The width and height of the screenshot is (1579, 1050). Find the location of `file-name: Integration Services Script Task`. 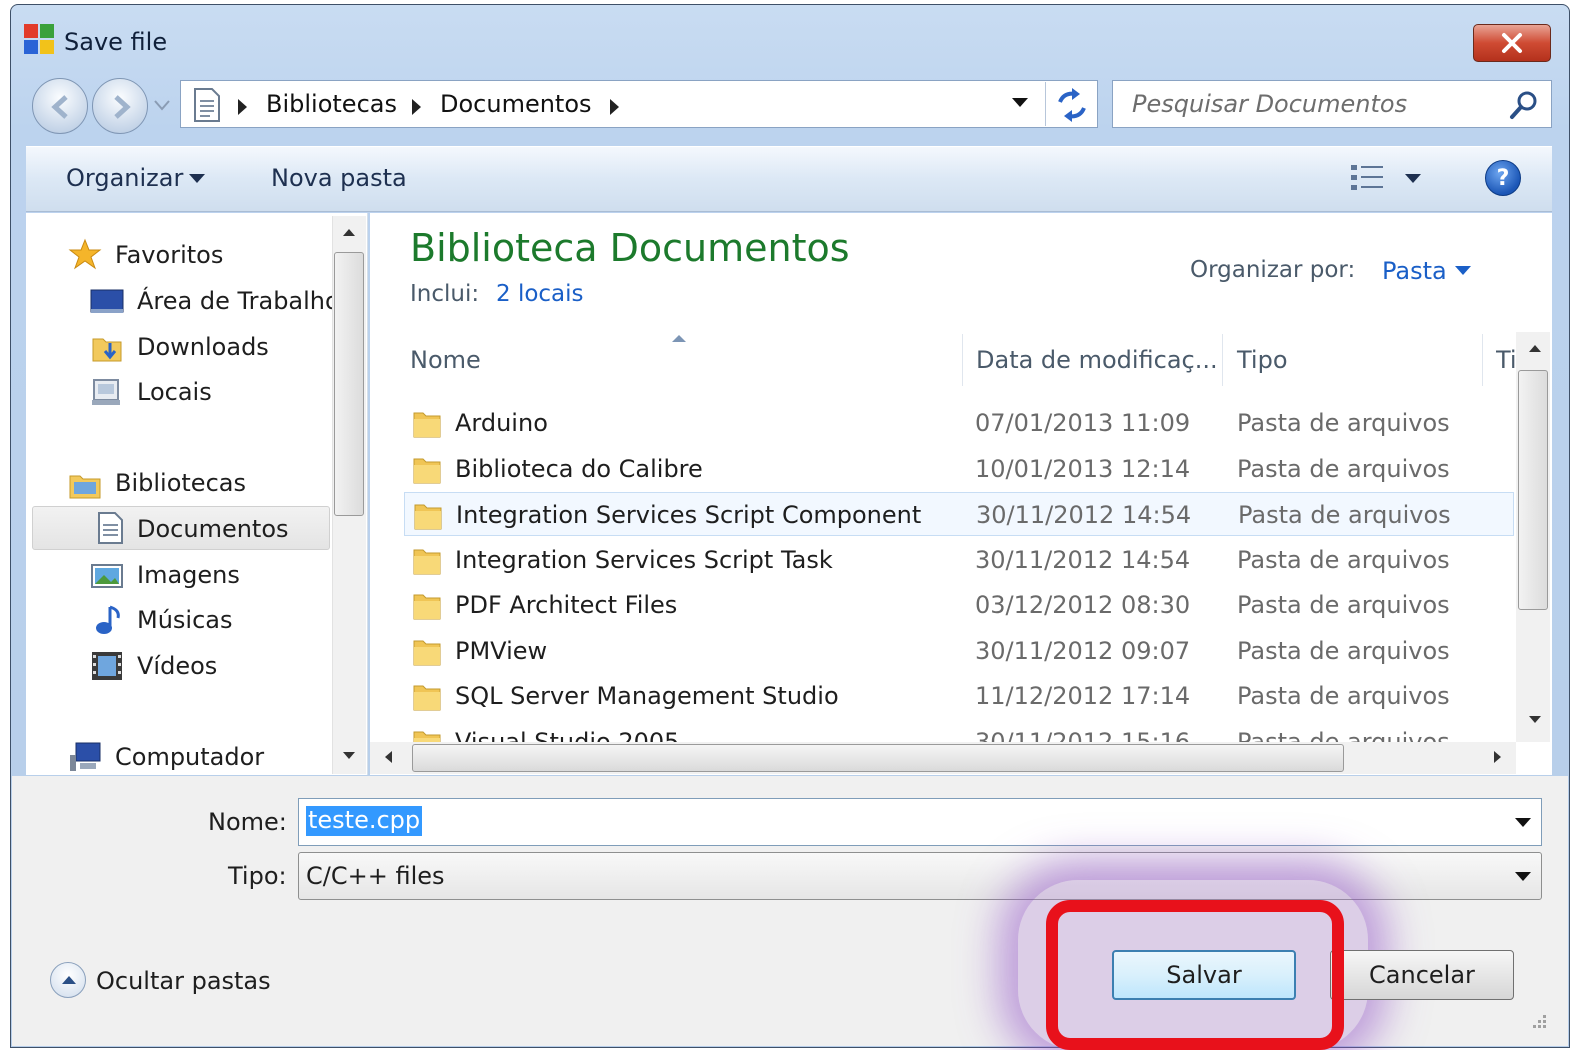

file-name: Integration Services Script Task is located at coordinates (644, 559).